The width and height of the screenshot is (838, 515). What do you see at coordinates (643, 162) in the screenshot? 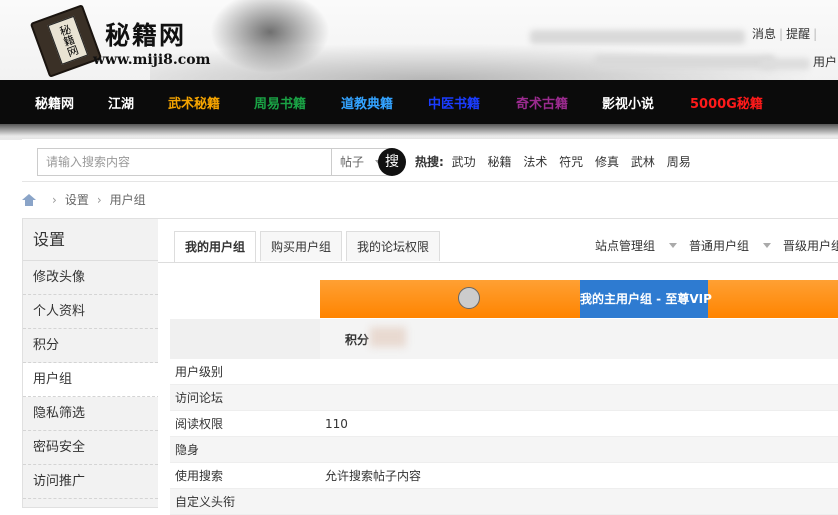
I see `hot-term: 武林` at bounding box center [643, 162].